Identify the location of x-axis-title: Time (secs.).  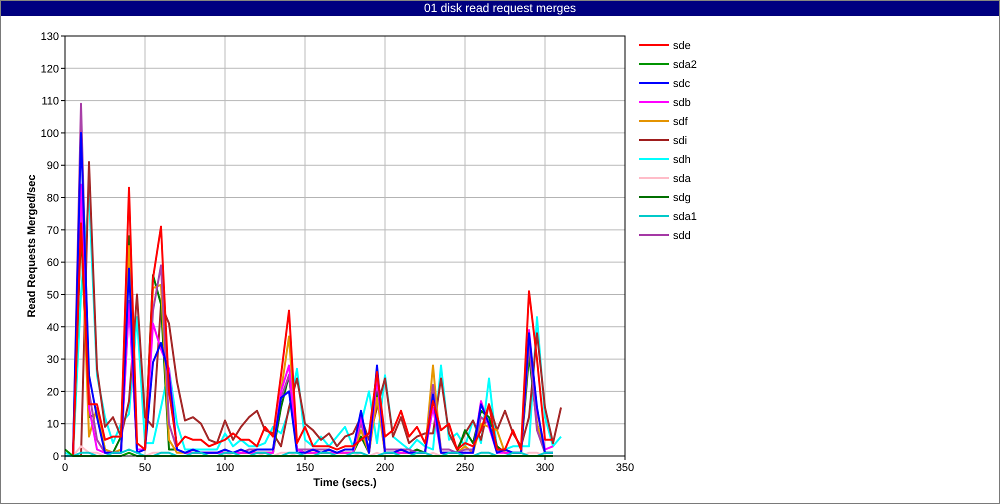
(345, 483).